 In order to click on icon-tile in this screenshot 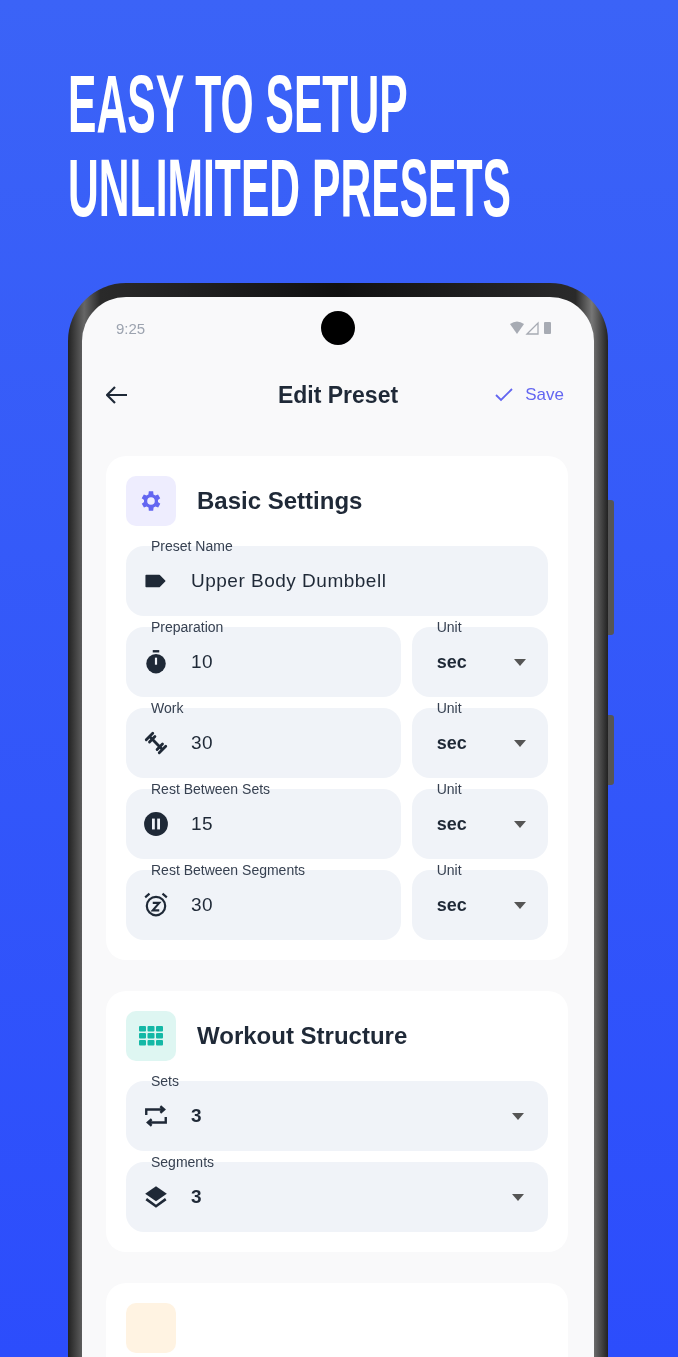, I will do `click(151, 1328)`.